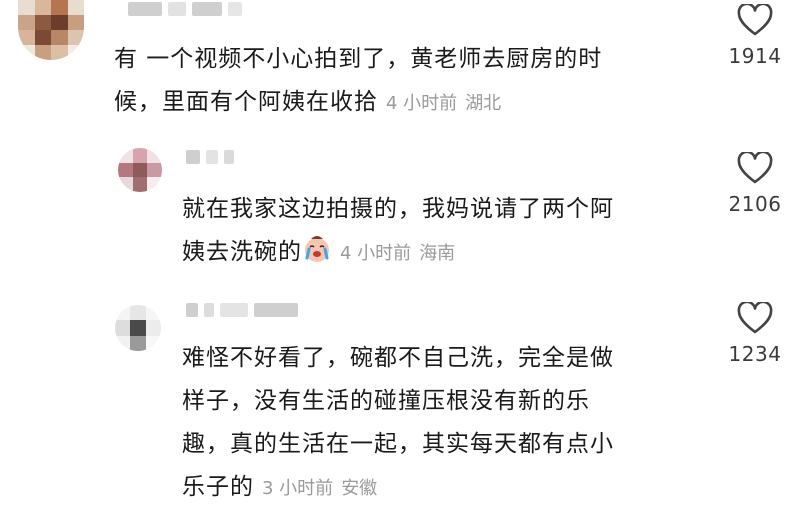  Describe the element at coordinates (755, 204) in the screenshot. I see `like-count: 2106` at that location.